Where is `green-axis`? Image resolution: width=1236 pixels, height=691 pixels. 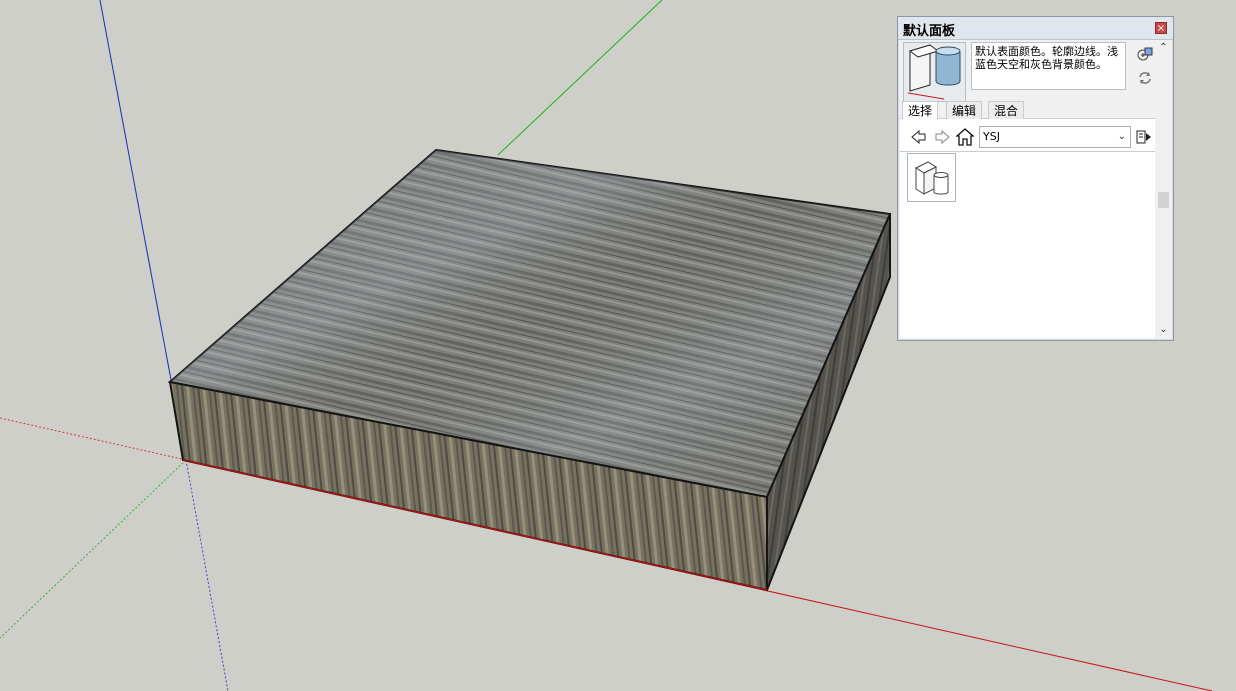 green-axis is located at coordinates (580, 78).